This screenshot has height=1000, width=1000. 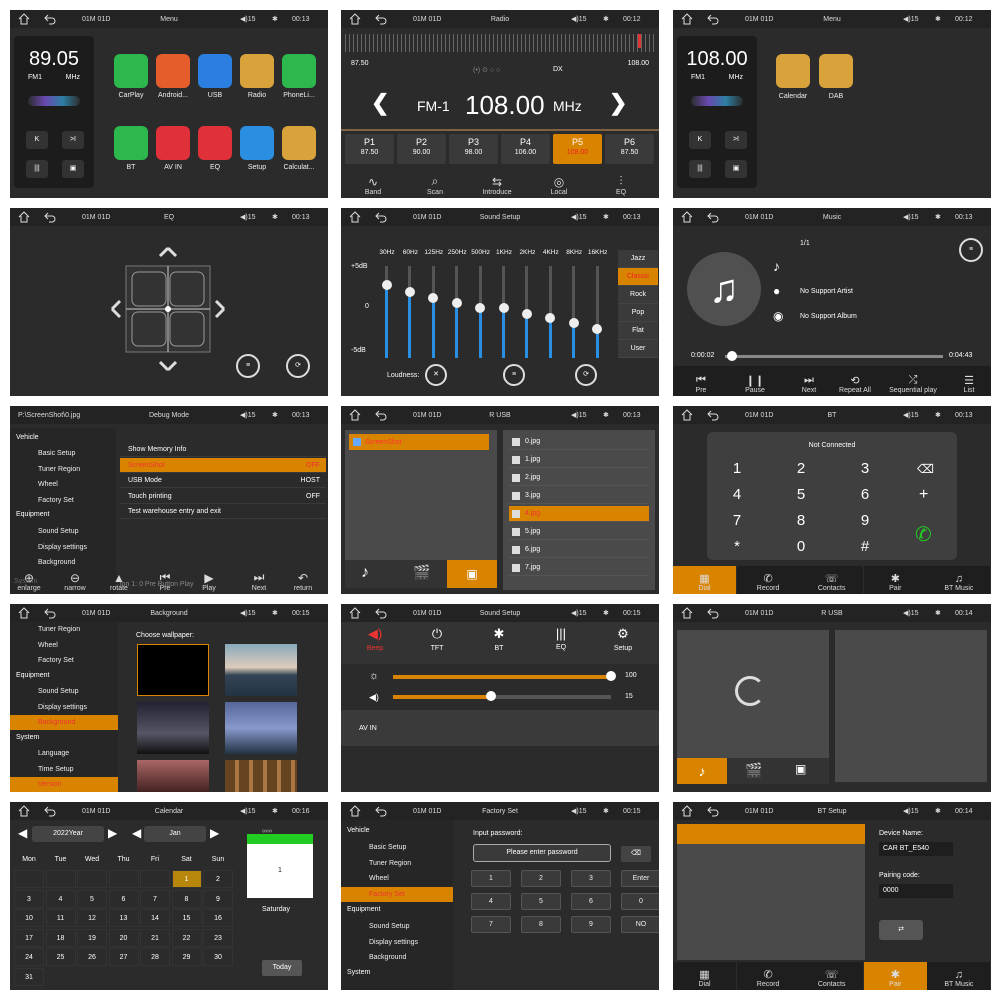 What do you see at coordinates (638, 295) in the screenshot?
I see `eq-preset-item: Rock` at bounding box center [638, 295].